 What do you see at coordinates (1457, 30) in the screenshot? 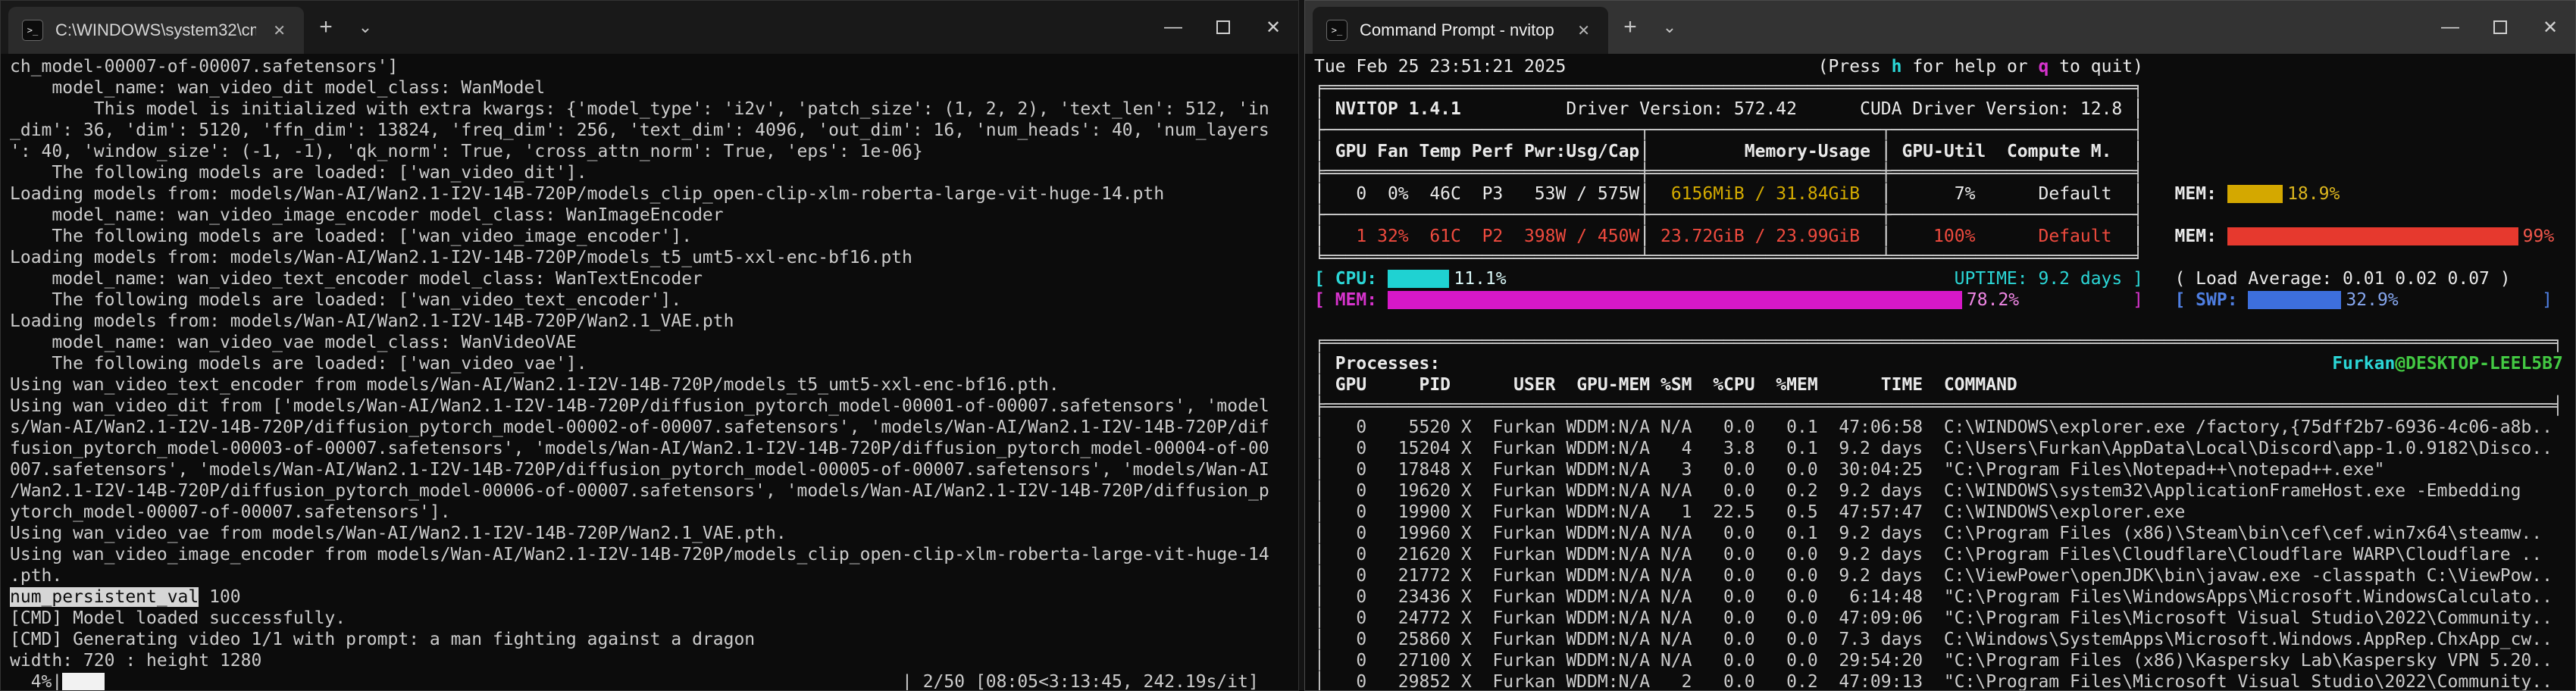
I see `tab-title: Command Prompt - nvitop` at bounding box center [1457, 30].